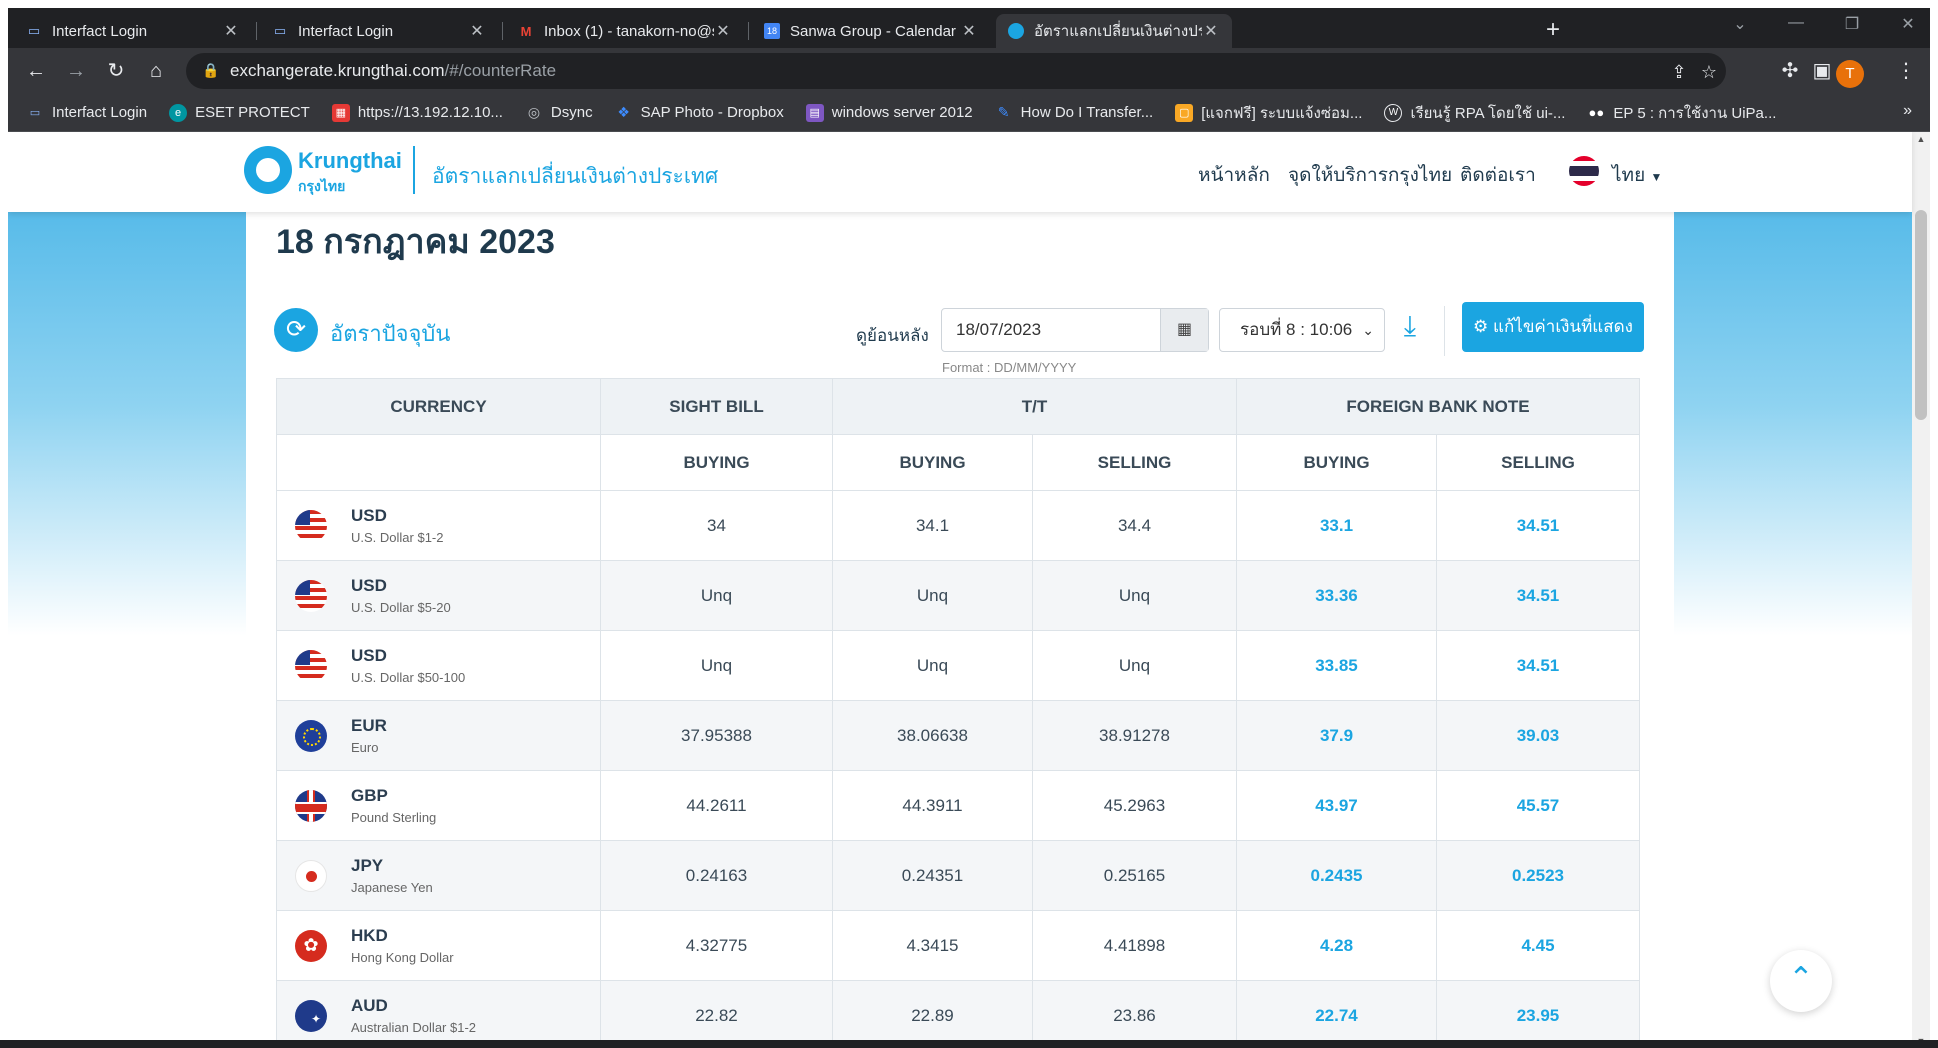  What do you see at coordinates (571, 112) in the screenshot?
I see `bookmark-label: Dsync` at bounding box center [571, 112].